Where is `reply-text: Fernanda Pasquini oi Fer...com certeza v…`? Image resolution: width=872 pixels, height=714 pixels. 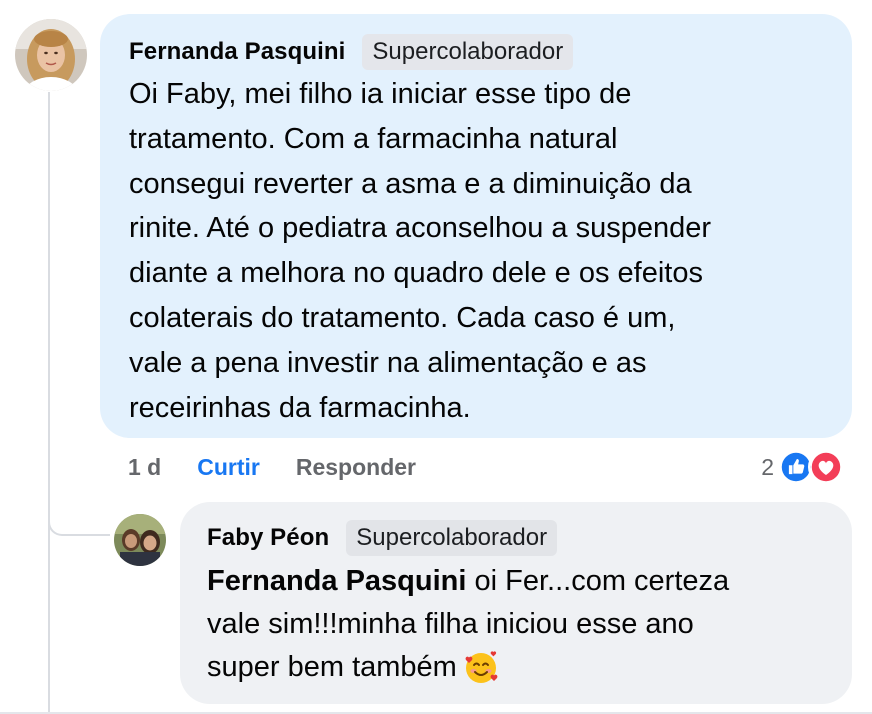
reply-text: Fernanda Pasquini oi Fer...com certeza v… is located at coordinates (519, 624).